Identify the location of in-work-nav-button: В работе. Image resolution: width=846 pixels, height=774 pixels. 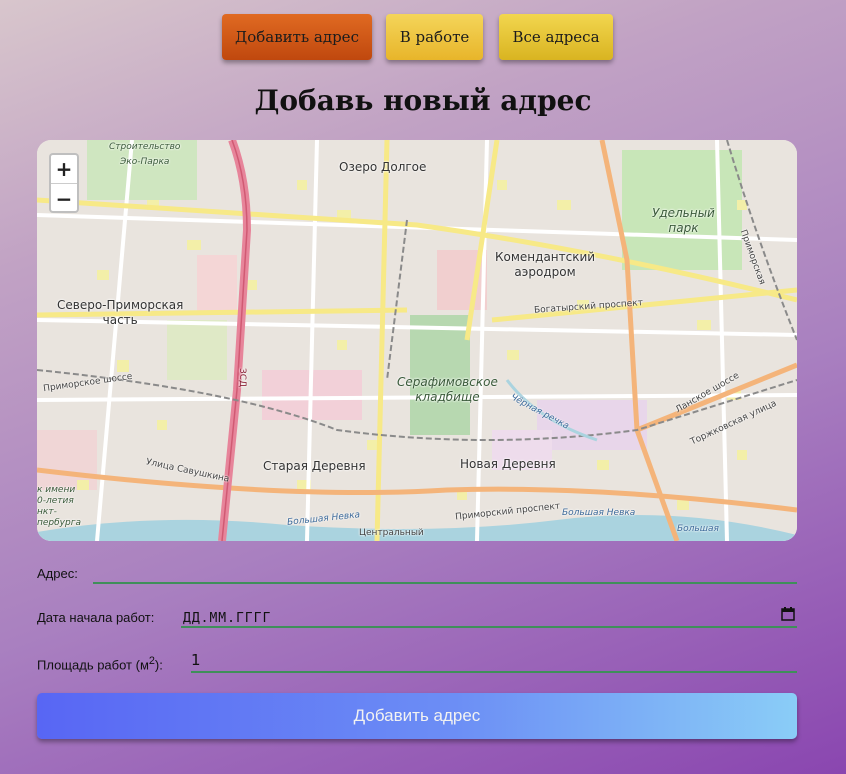
(434, 37).